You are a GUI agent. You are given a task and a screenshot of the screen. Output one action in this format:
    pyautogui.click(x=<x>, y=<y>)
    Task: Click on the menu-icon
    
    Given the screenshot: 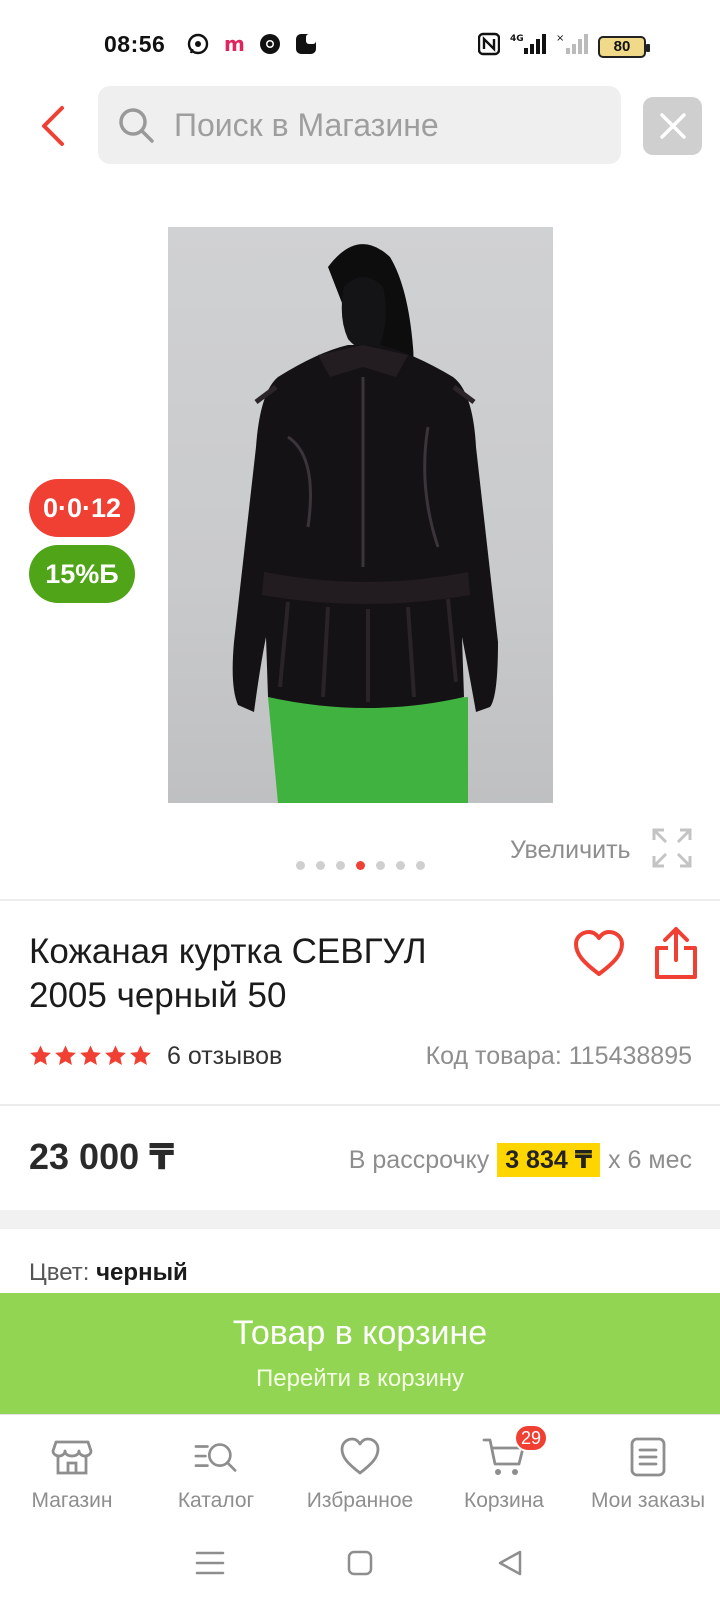 What is the action you would take?
    pyautogui.click(x=210, y=1563)
    